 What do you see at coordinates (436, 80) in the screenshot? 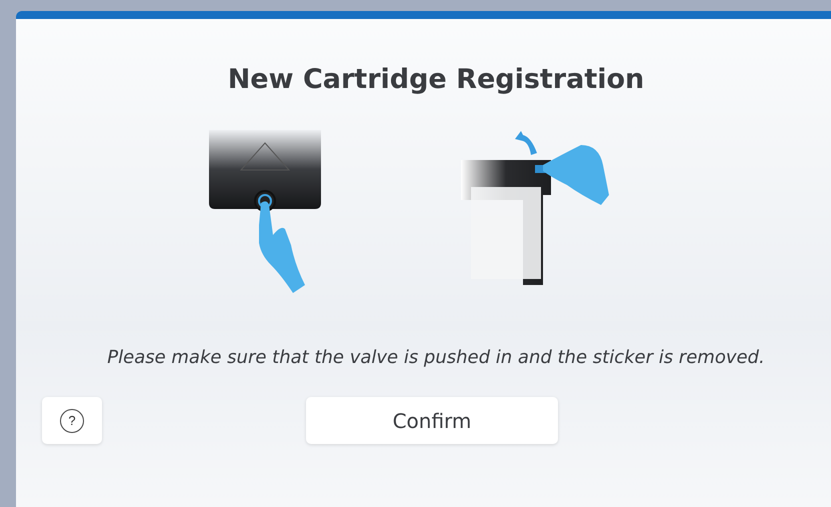
I see `dialog-title: New Cartridge Registration` at bounding box center [436, 80].